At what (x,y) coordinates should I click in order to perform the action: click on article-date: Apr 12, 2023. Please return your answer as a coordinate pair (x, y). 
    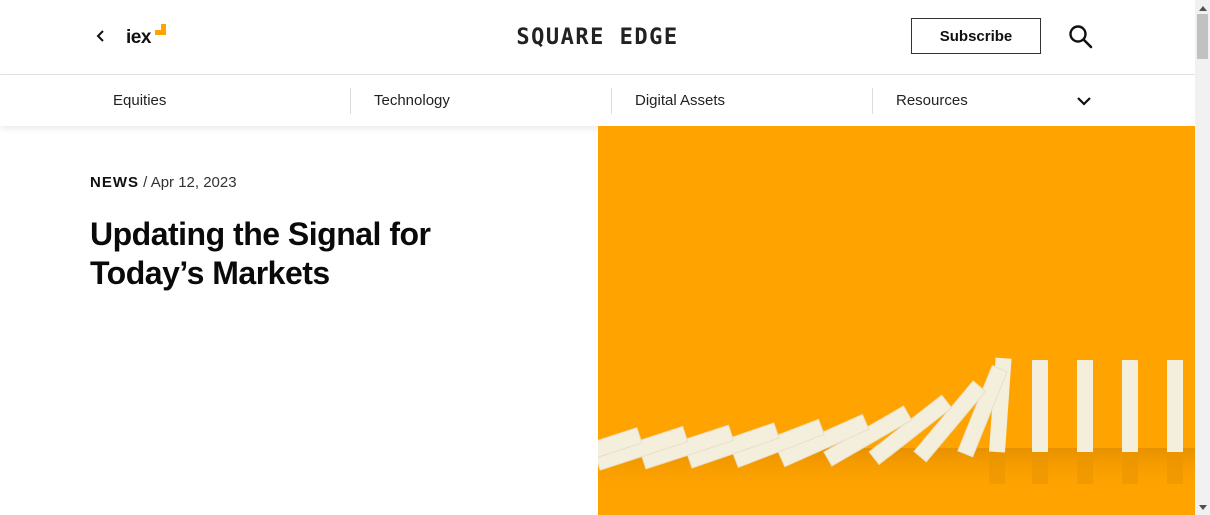
    Looking at the image, I should click on (193, 182).